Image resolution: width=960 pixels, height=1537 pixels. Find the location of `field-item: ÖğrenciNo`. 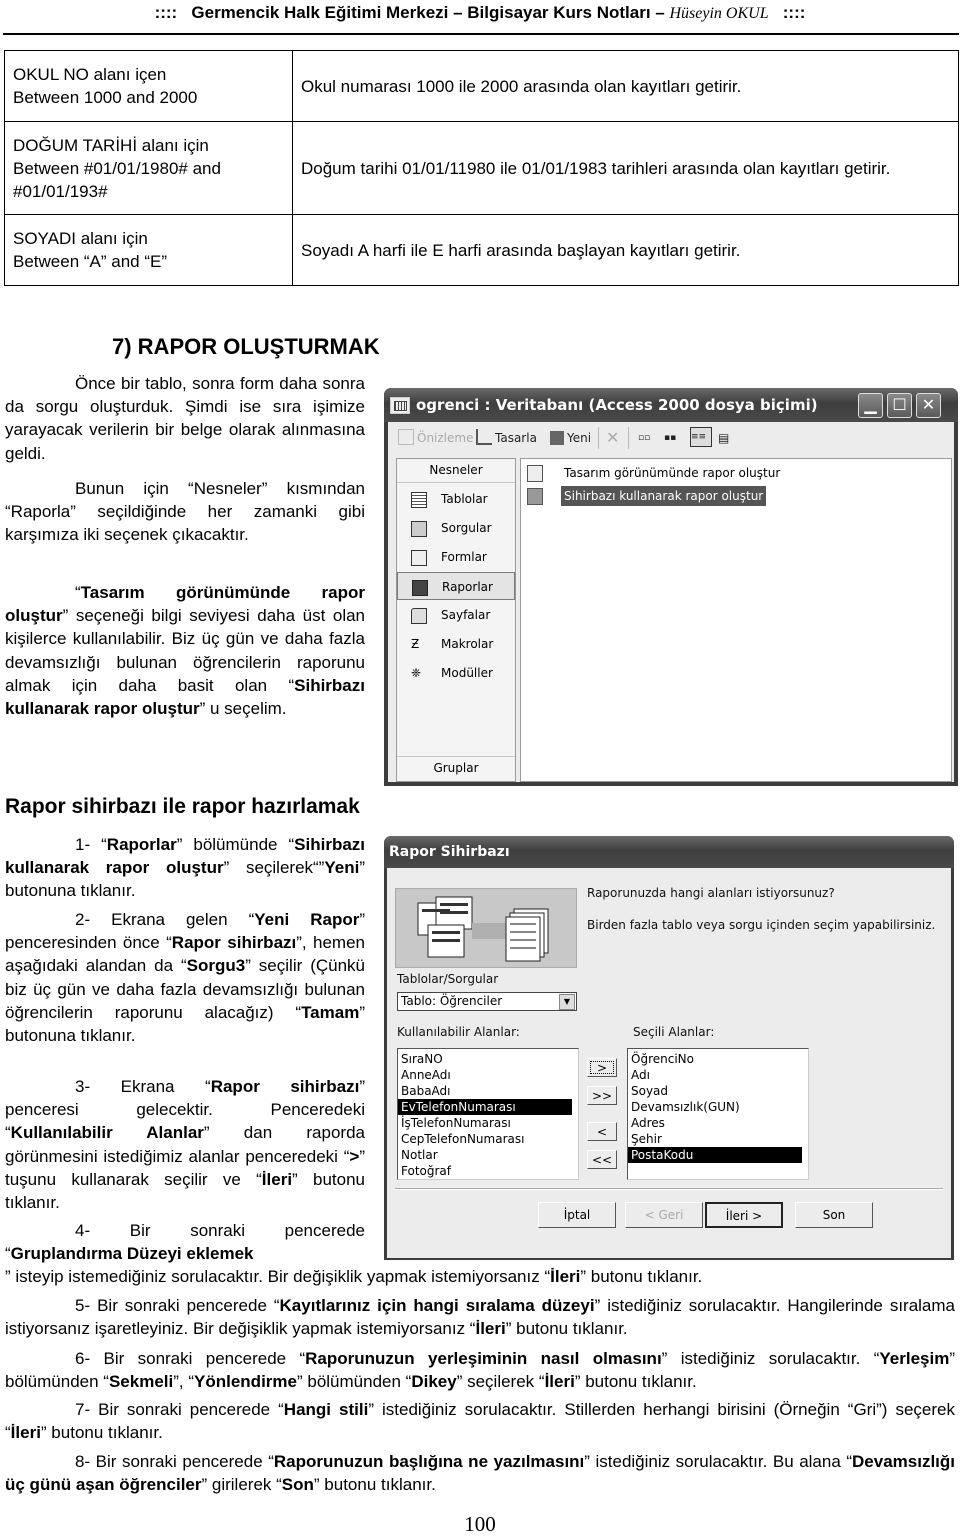

field-item: ÖğrenciNo is located at coordinates (715, 1059).